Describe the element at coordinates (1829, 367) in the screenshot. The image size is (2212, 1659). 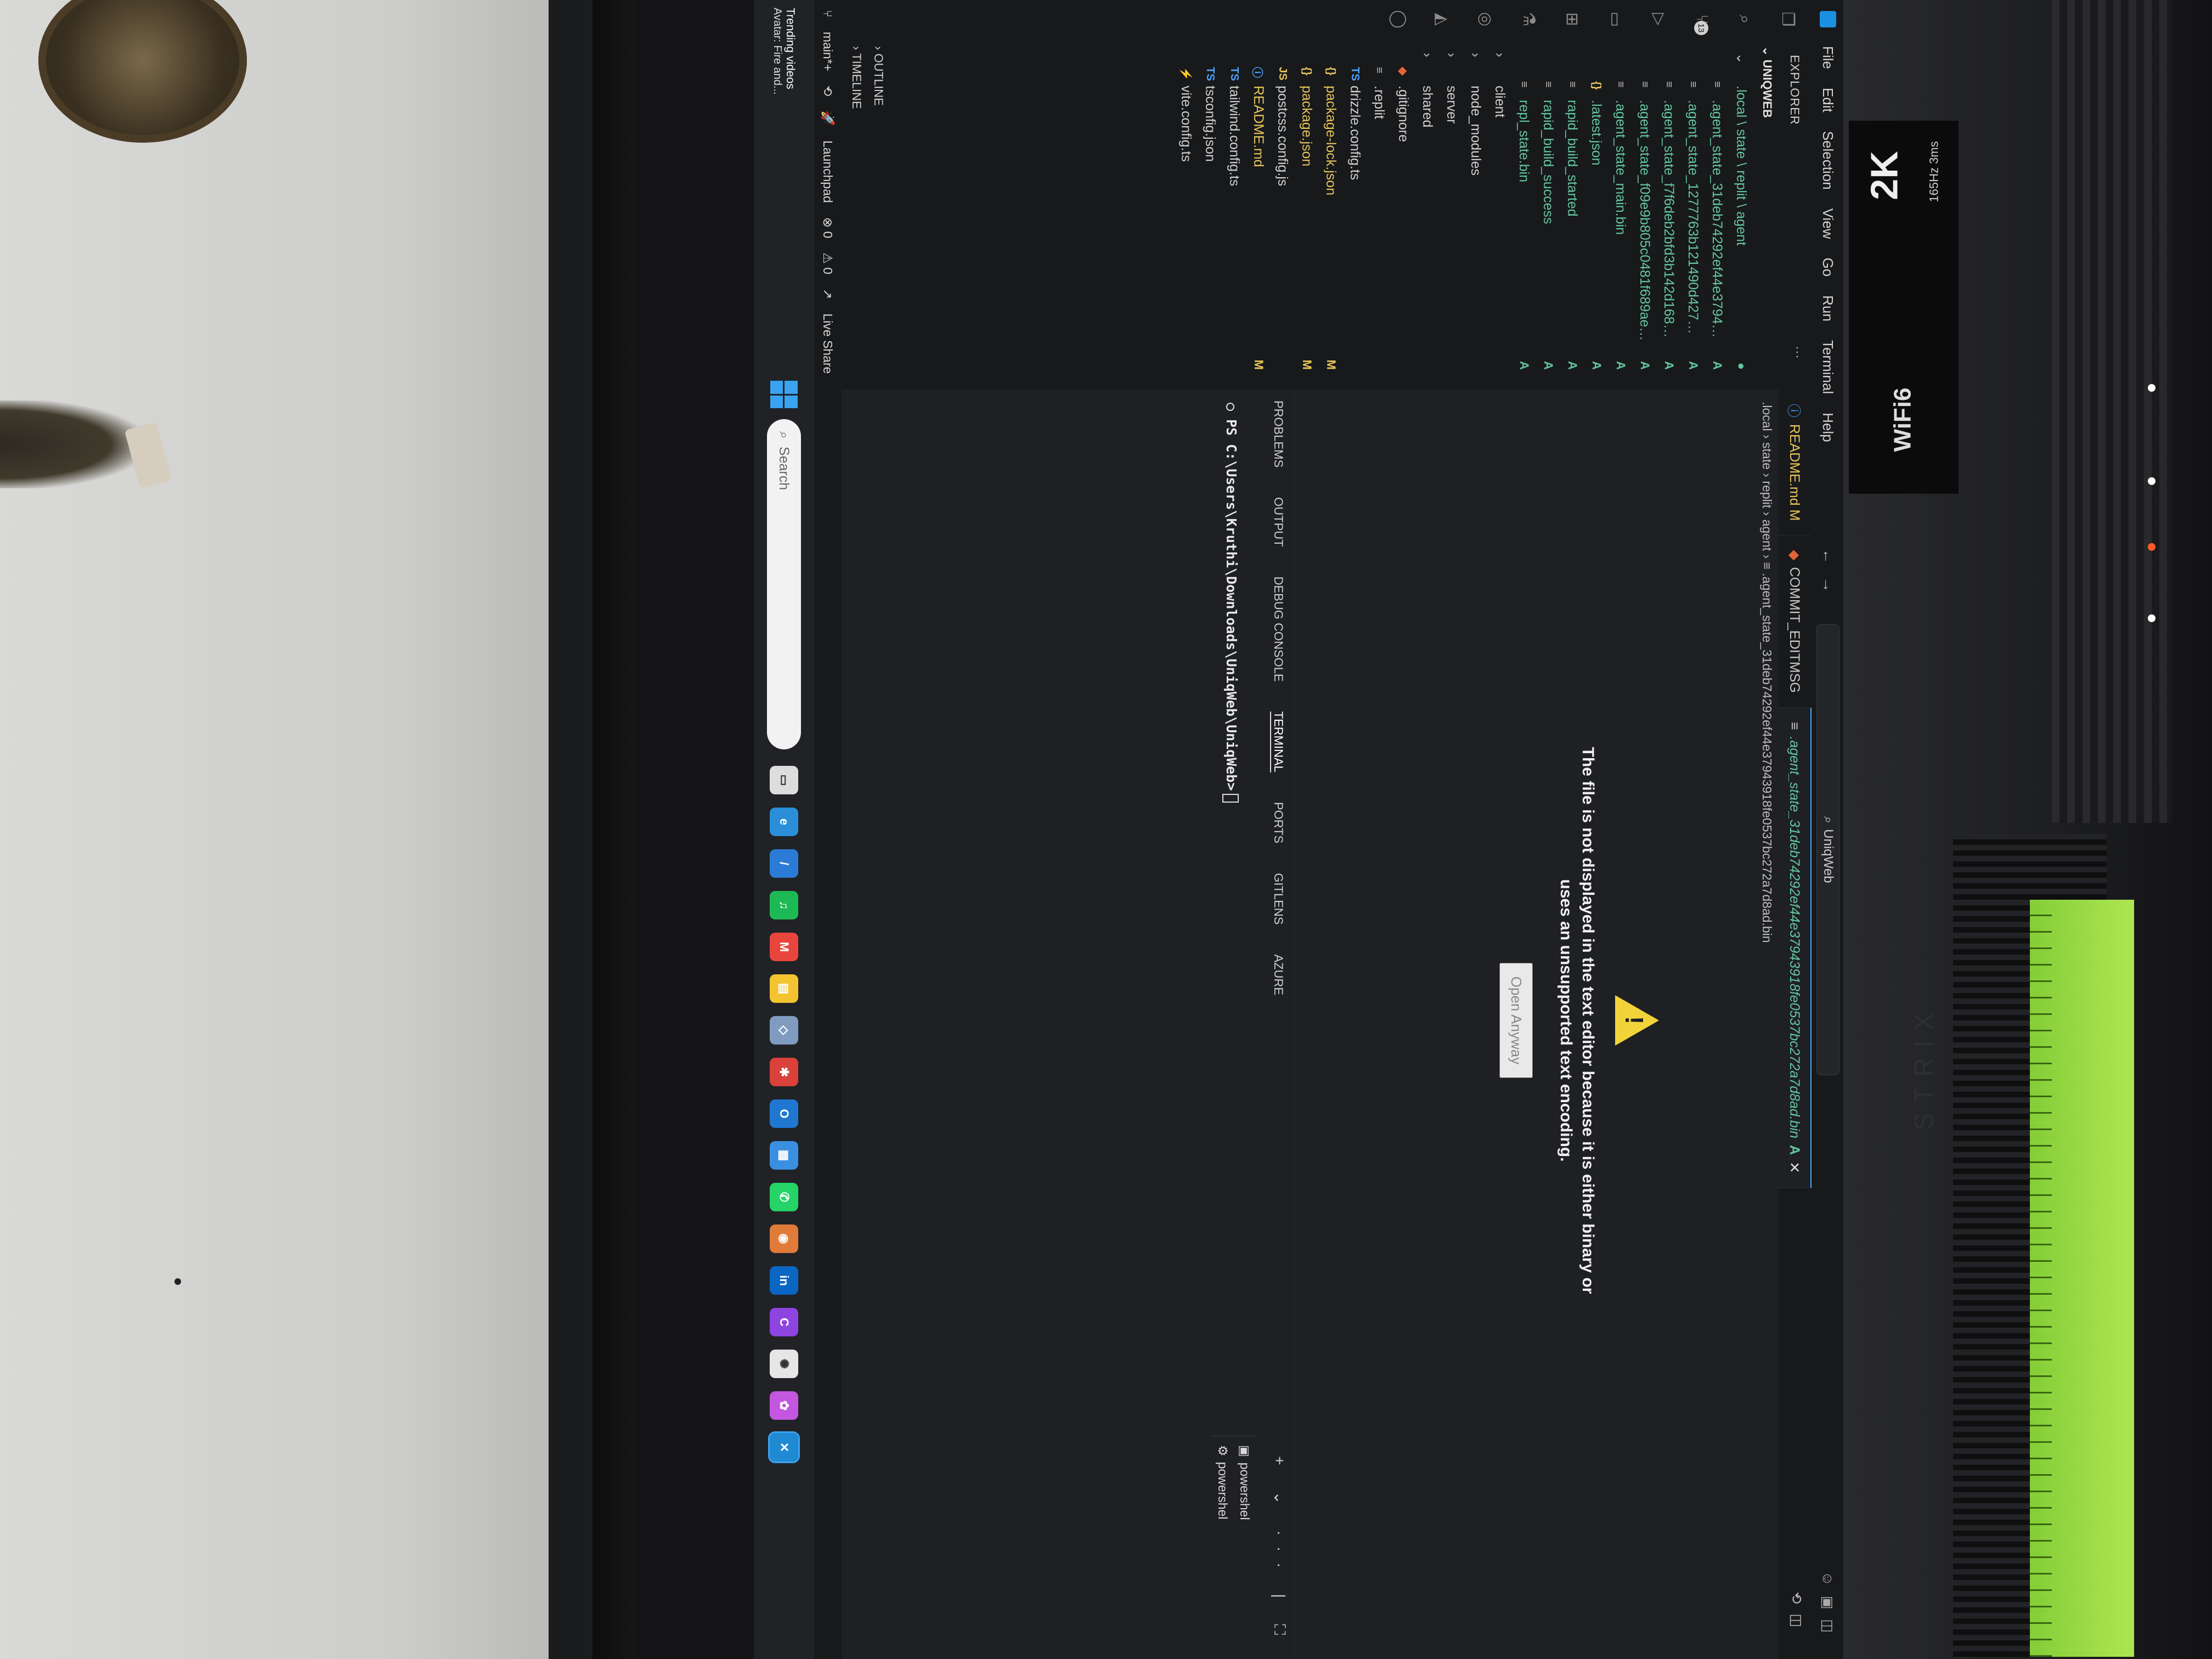
I see `menu-terminal: Terminal` at that location.